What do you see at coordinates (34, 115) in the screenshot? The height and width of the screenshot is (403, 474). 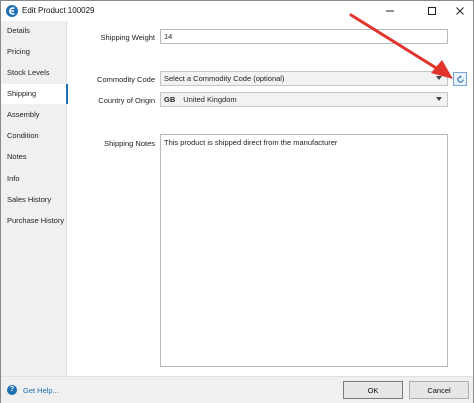 I see `sidebar-item-assembly: Assembly` at bounding box center [34, 115].